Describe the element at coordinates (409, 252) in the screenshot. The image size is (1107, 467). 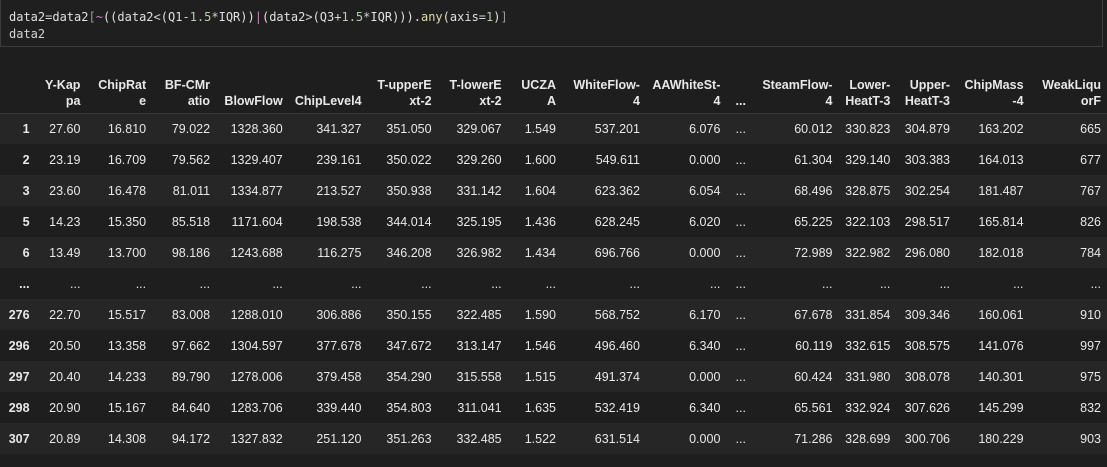
I see `table-cell: 346.208` at that location.